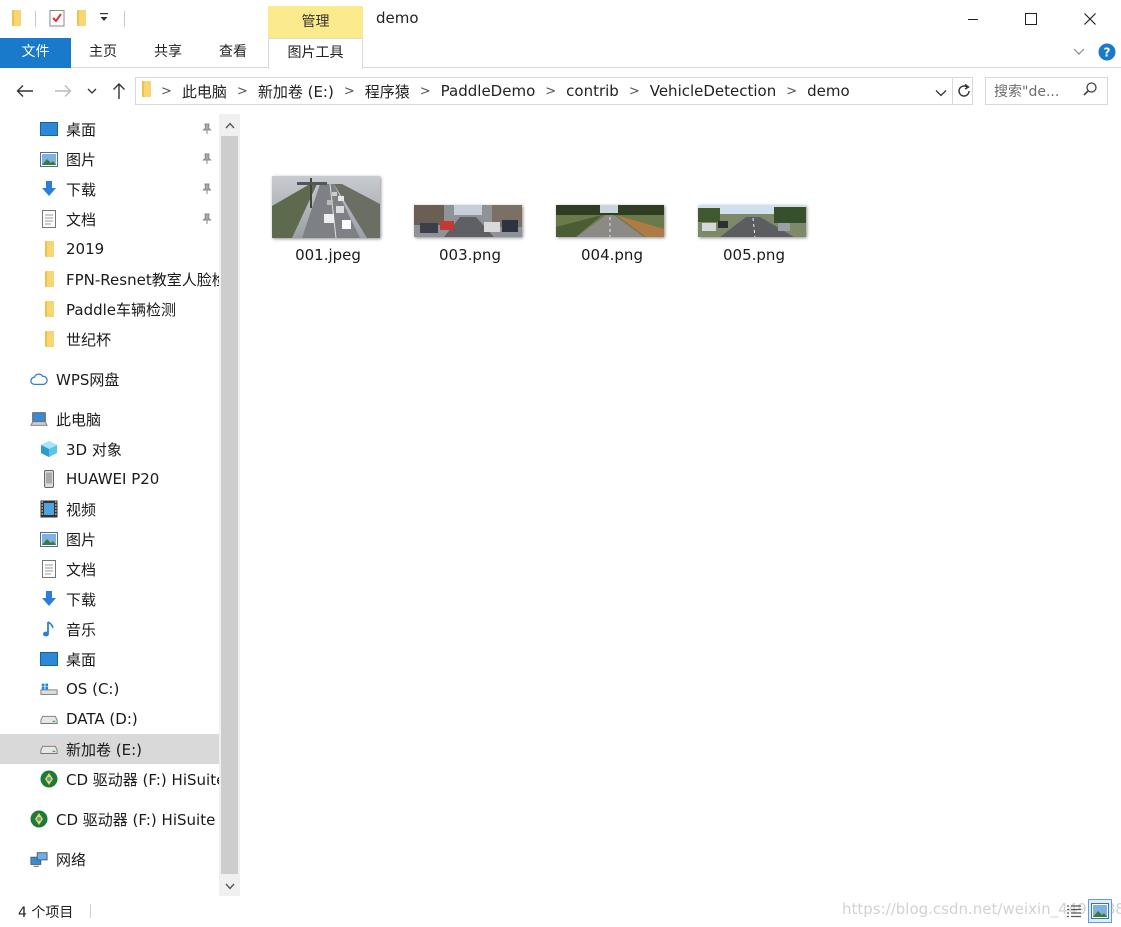  I want to click on tab-share: 共享, so click(168, 53).